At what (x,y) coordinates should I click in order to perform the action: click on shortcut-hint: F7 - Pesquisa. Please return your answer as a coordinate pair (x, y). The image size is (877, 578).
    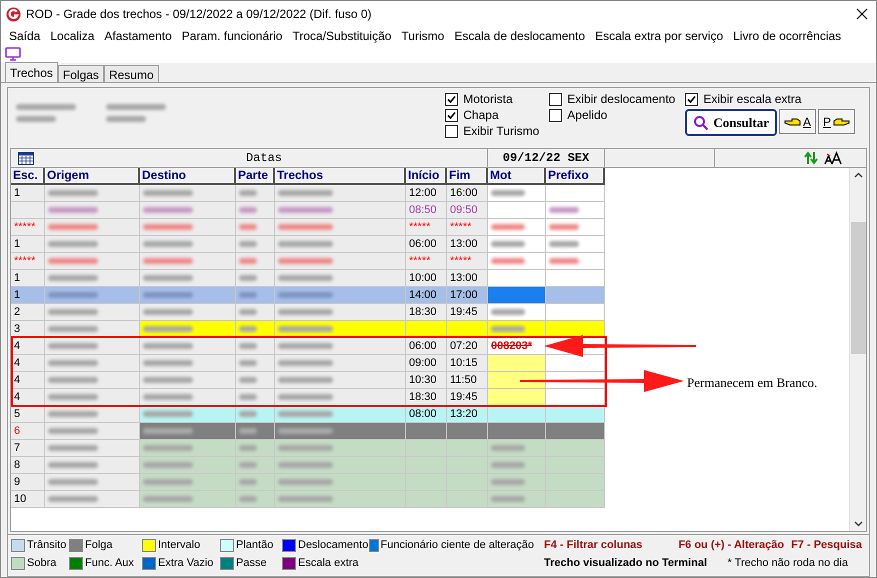
    Looking at the image, I should click on (826, 545).